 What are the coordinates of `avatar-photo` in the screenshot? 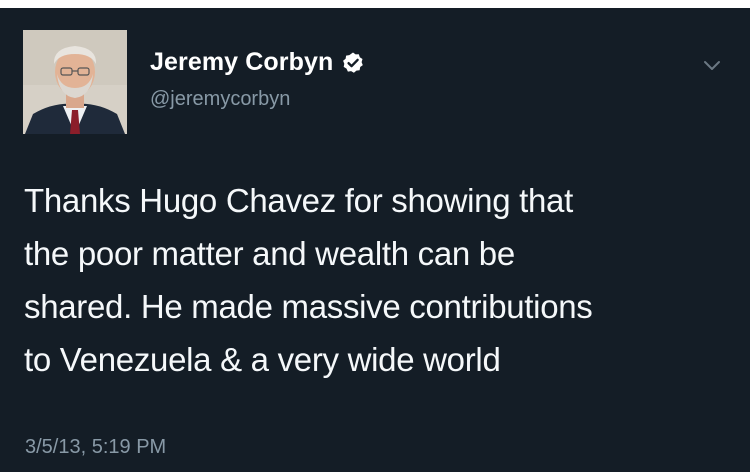 It's located at (75, 82).